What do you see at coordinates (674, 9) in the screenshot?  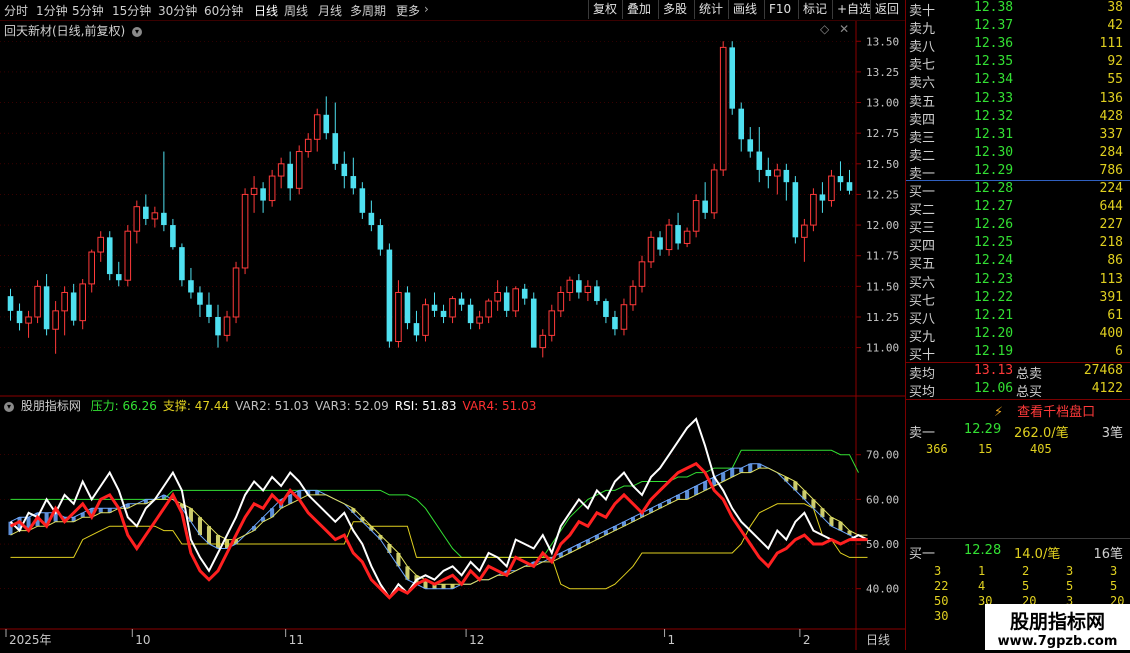 I see `toolbar-button-2: 多股` at bounding box center [674, 9].